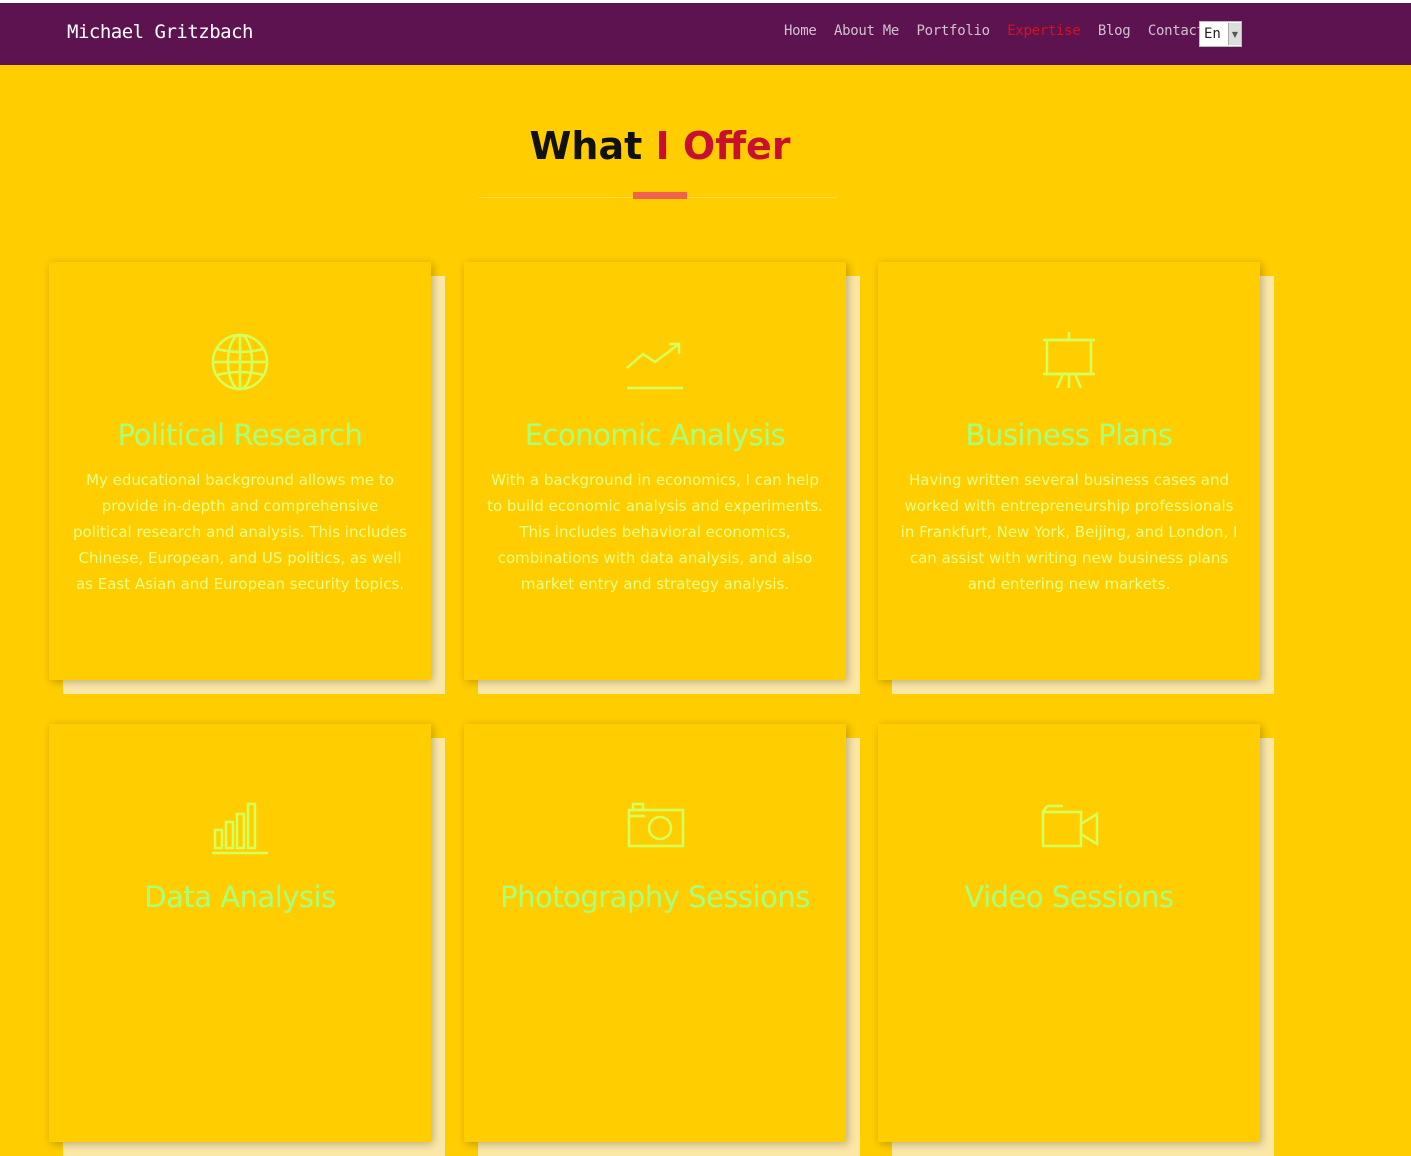 This screenshot has width=1411, height=1156. Describe the element at coordinates (655, 897) in the screenshot. I see `card-title: Photography Sessions` at that location.